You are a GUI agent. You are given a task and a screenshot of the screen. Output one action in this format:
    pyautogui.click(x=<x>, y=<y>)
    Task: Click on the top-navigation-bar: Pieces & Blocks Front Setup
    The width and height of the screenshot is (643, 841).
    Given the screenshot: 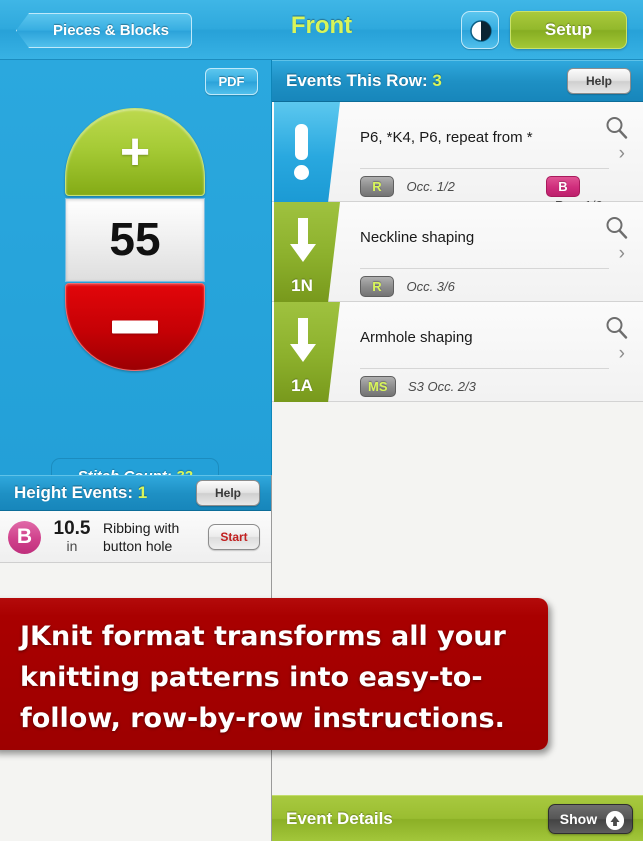 What is the action you would take?
    pyautogui.click(x=321, y=30)
    